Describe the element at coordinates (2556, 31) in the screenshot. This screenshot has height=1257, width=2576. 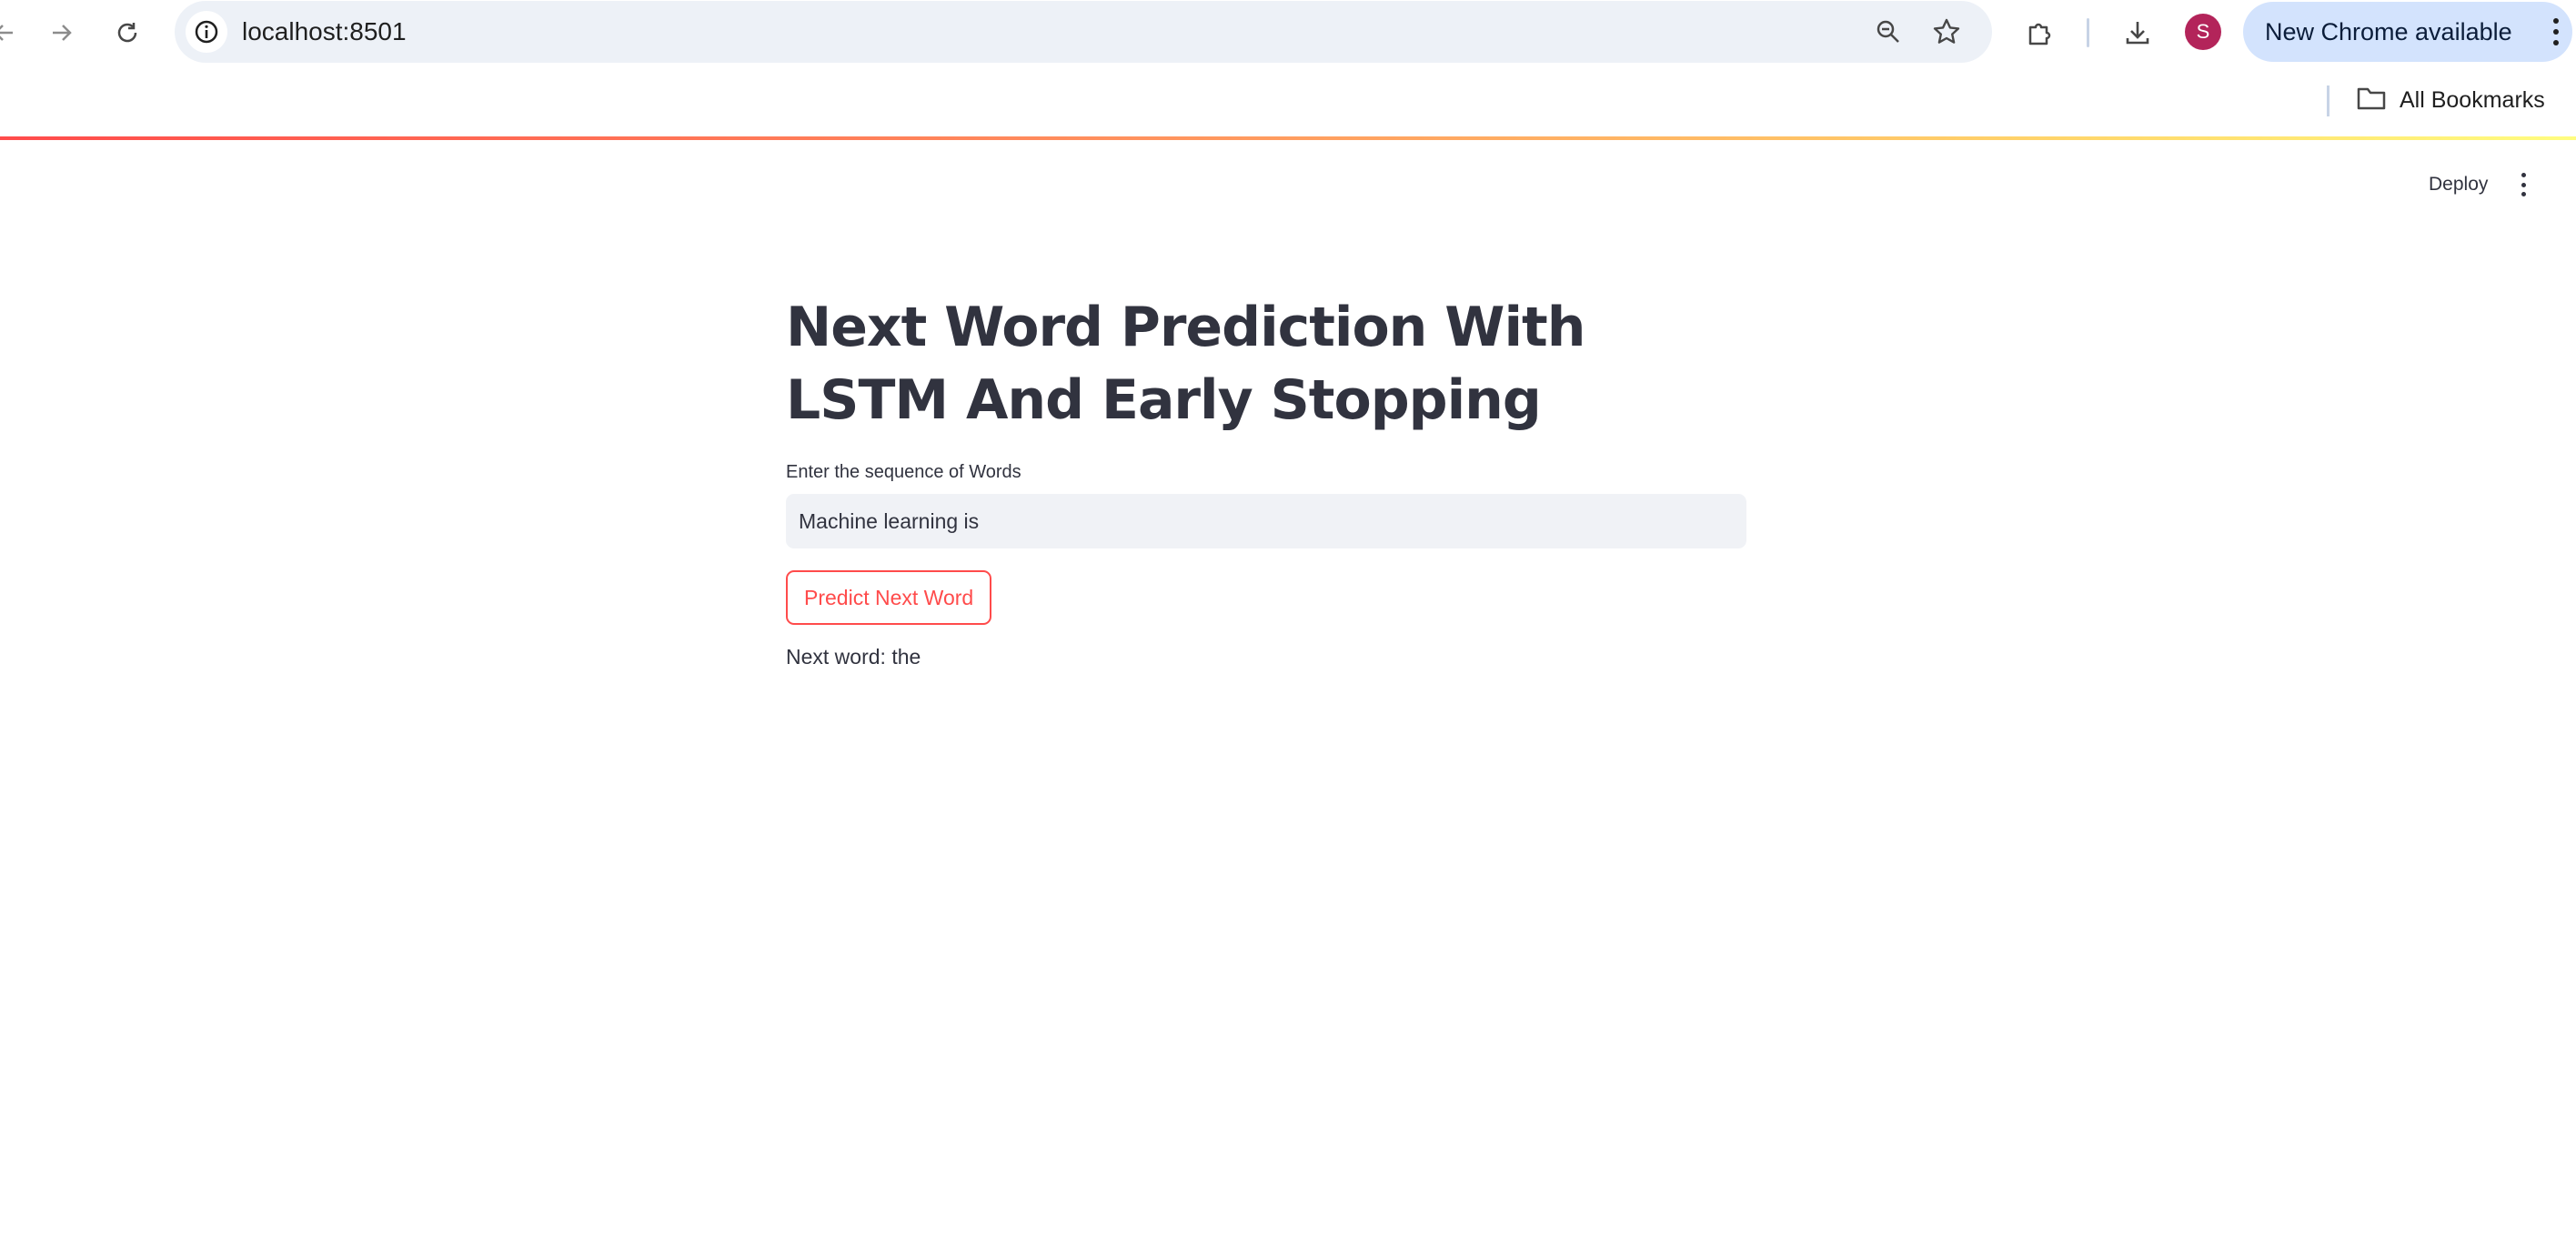
I see `kebab-icon` at that location.